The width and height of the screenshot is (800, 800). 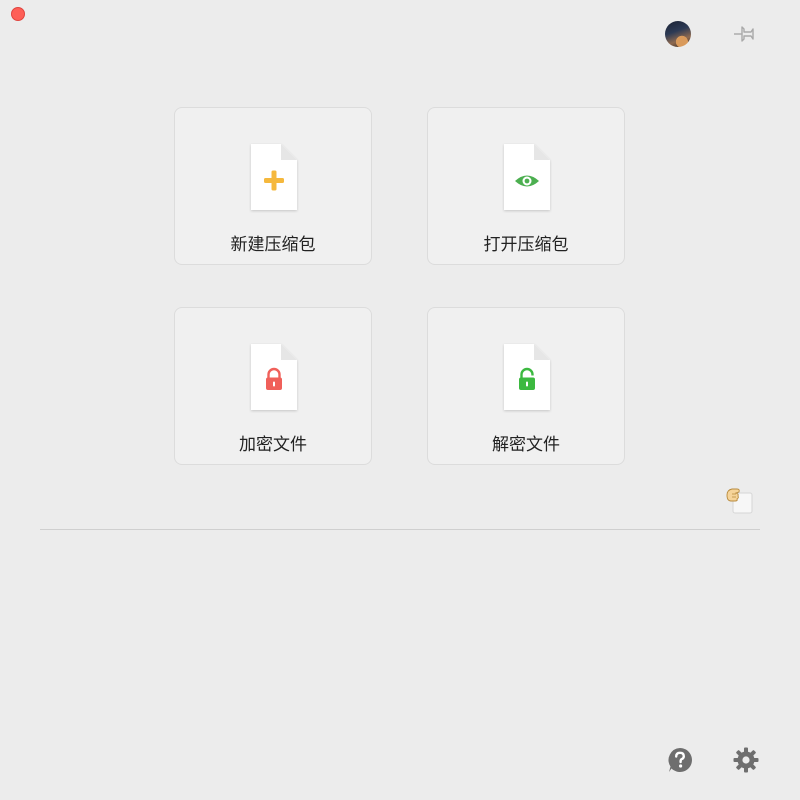 I want to click on encrypt-file-button: 加密文件, so click(x=273, y=386).